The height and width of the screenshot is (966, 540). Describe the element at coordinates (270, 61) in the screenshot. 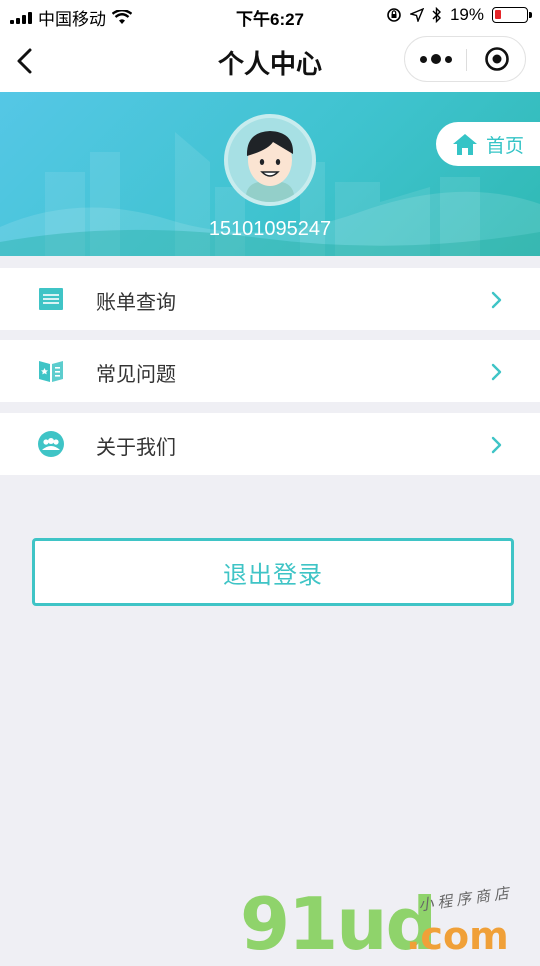

I see `navigation-bar: 个人中心` at that location.